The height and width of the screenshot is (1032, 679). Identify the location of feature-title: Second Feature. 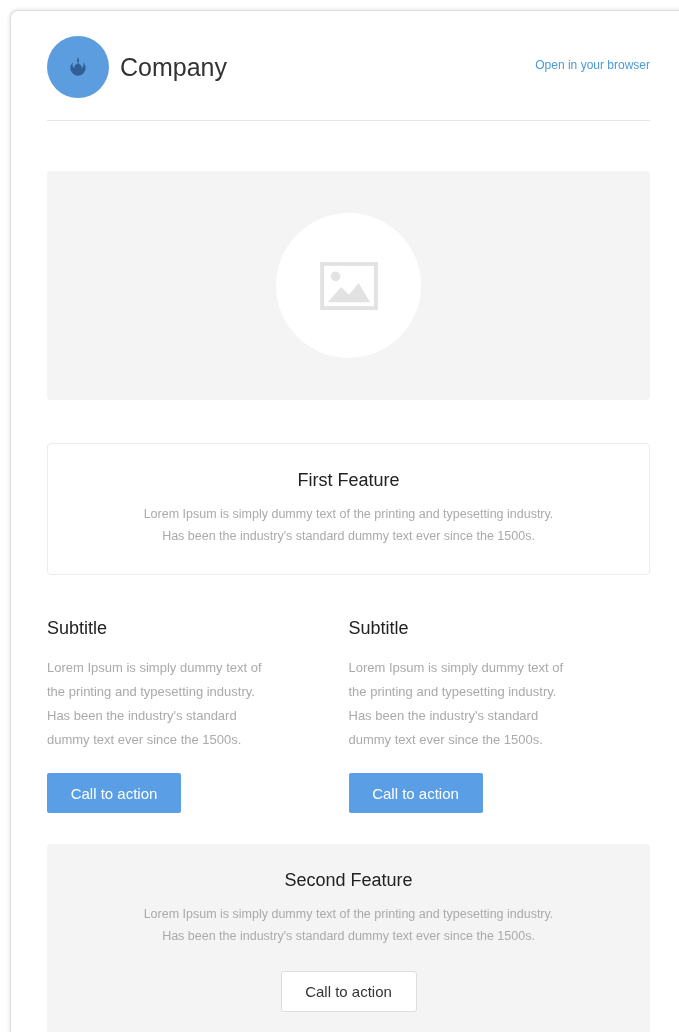
(348, 880).